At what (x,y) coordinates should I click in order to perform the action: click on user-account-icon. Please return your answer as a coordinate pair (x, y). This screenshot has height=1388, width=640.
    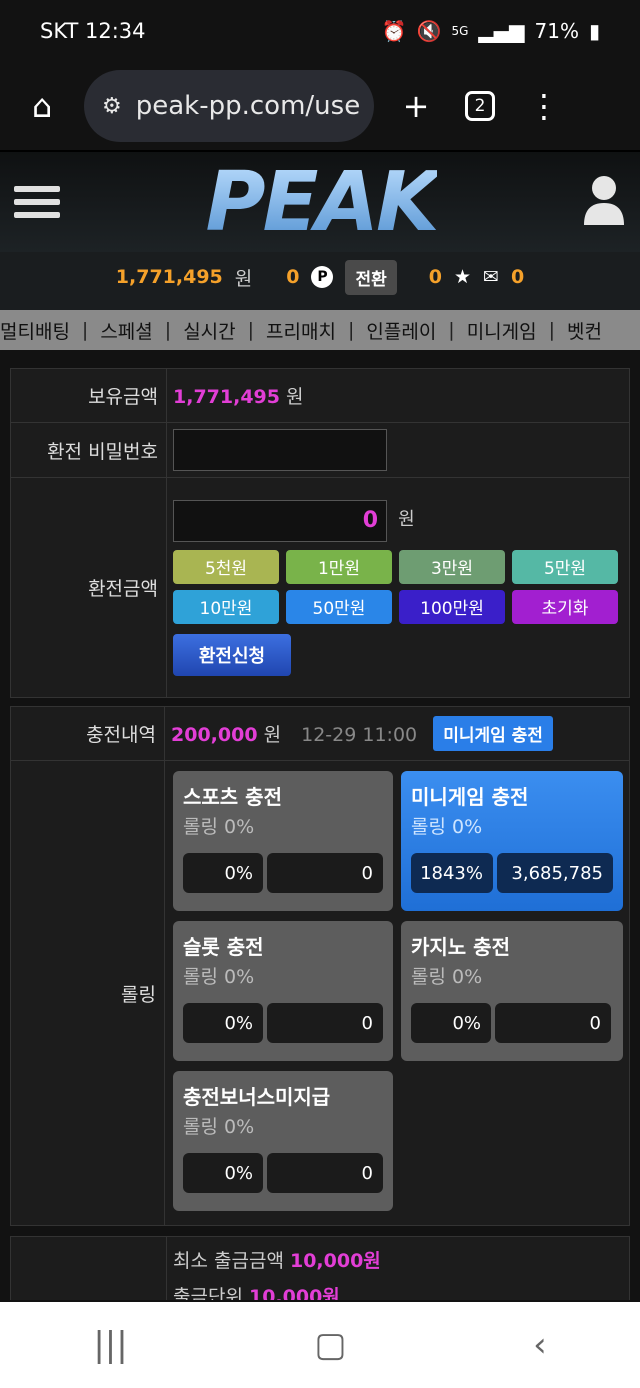
    Looking at the image, I should click on (604, 202).